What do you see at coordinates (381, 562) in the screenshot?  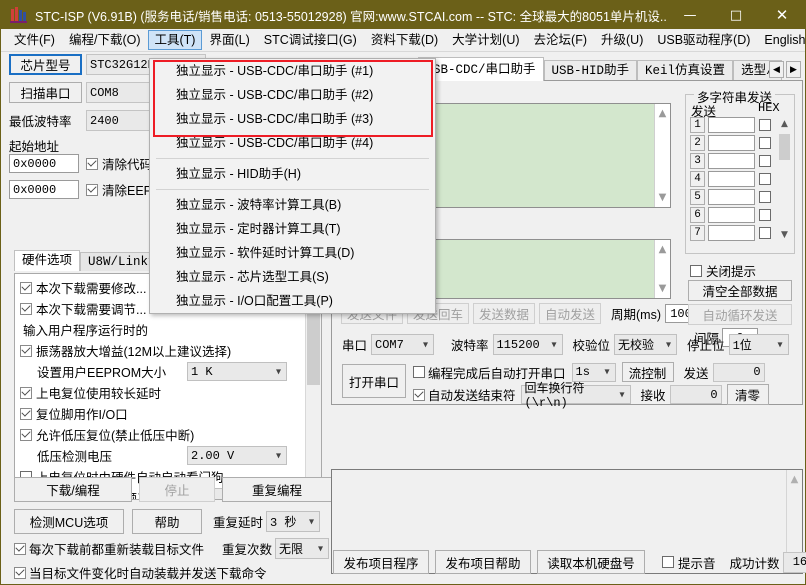 I see `publish-project-program-button: 发布项目程序` at bounding box center [381, 562].